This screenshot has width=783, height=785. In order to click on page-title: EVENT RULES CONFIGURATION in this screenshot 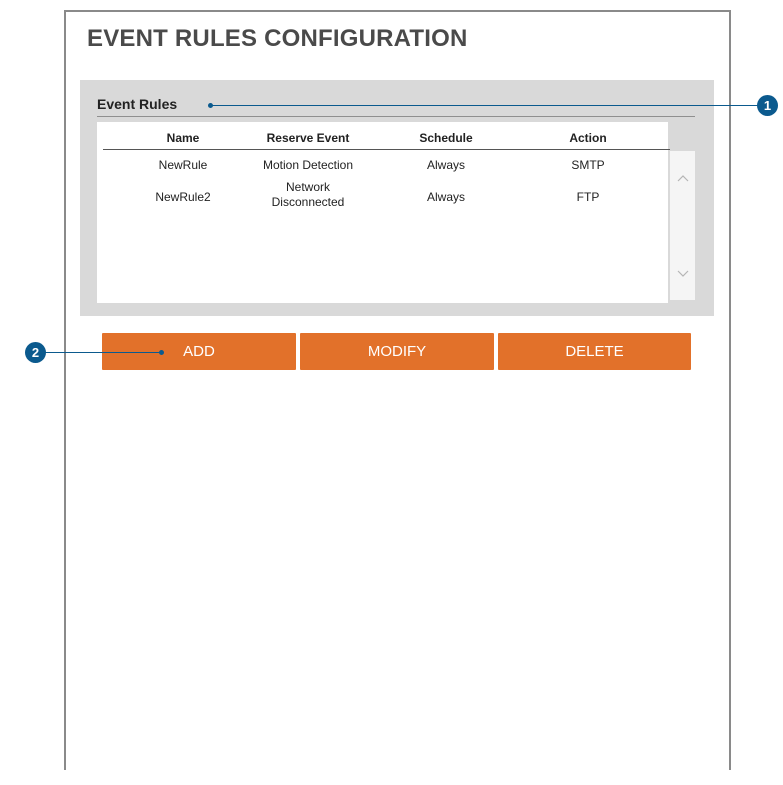, I will do `click(277, 38)`.